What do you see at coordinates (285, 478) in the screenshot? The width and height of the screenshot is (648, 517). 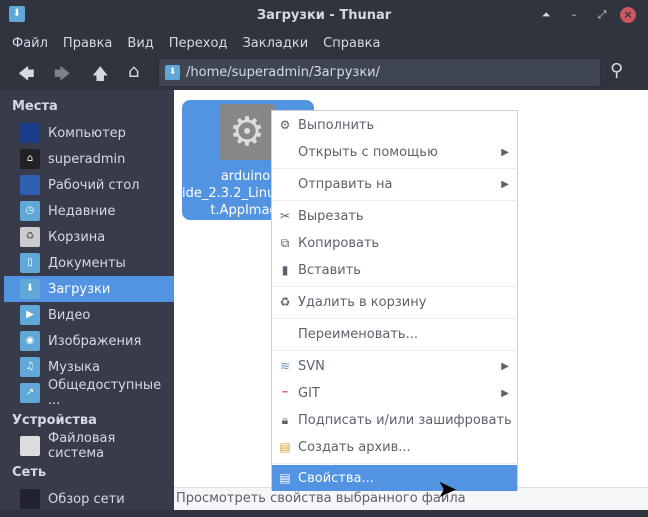 I see `properties-icon: ▤` at bounding box center [285, 478].